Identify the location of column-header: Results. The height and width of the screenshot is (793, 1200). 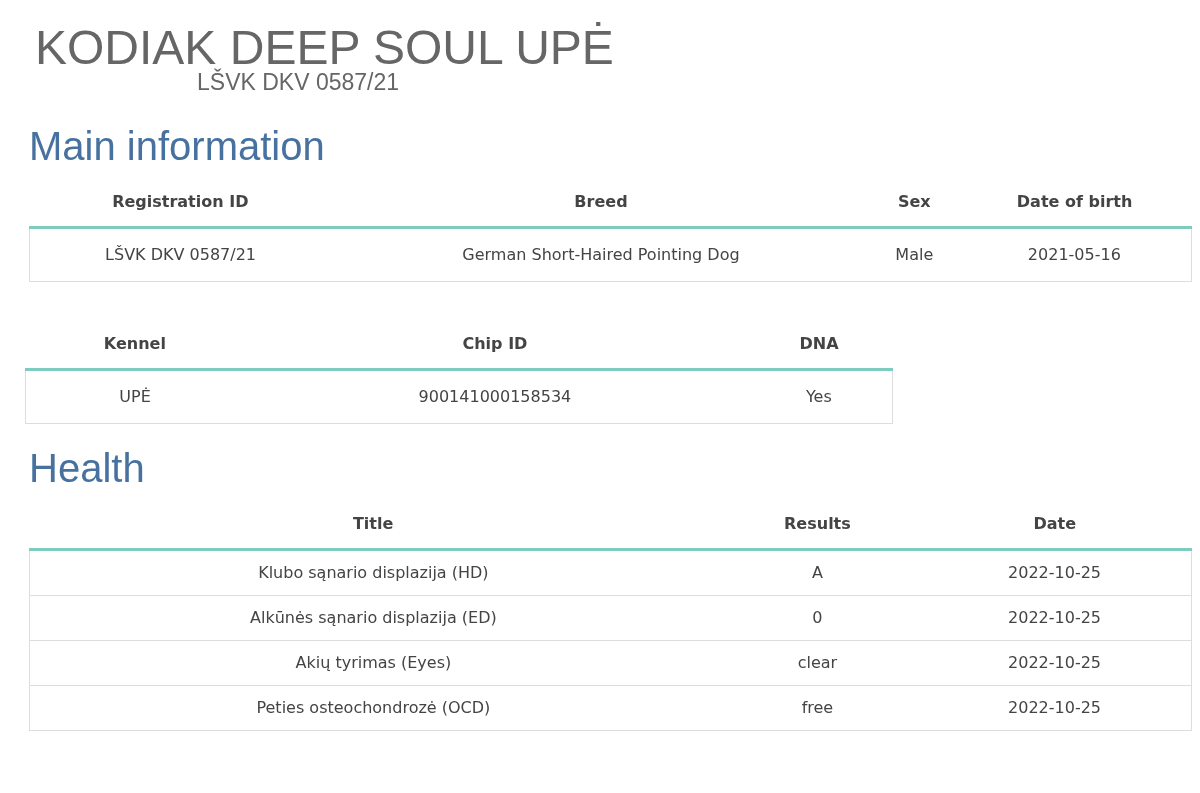
(817, 526).